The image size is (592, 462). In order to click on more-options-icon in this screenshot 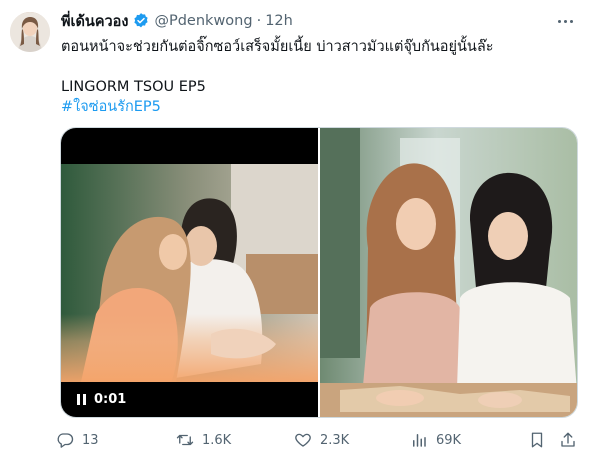, I will do `click(565, 21)`.